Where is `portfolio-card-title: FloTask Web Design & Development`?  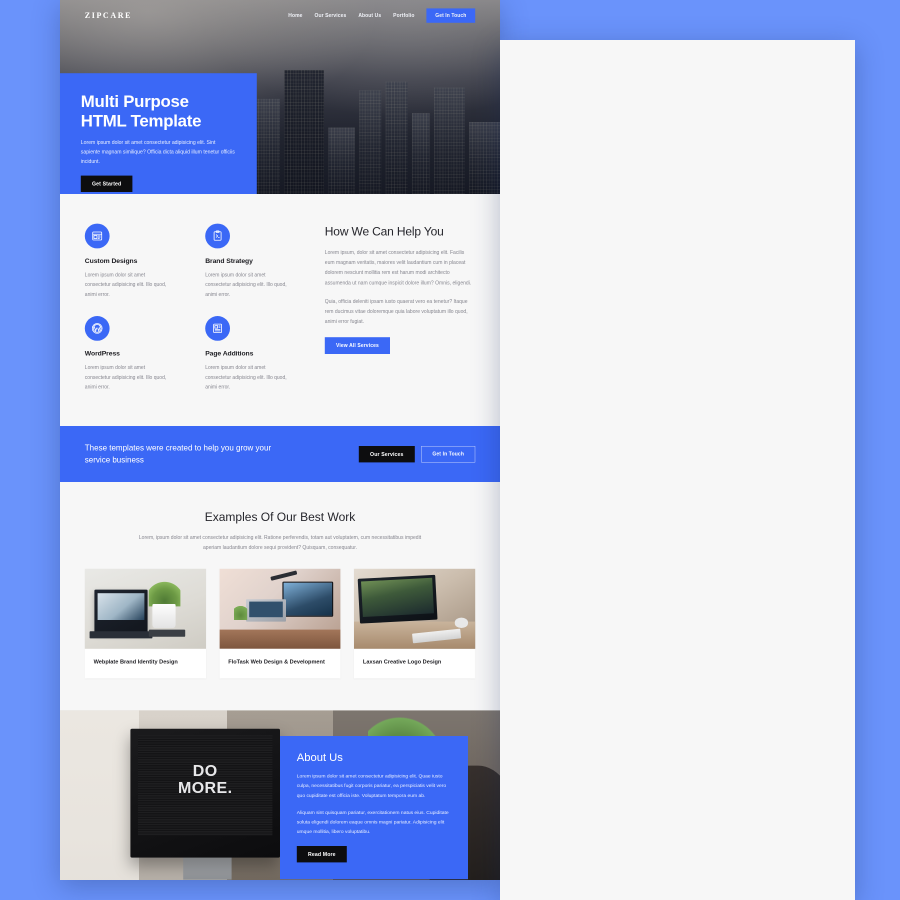
portfolio-card-title: FloTask Web Design & Development is located at coordinates (276, 661).